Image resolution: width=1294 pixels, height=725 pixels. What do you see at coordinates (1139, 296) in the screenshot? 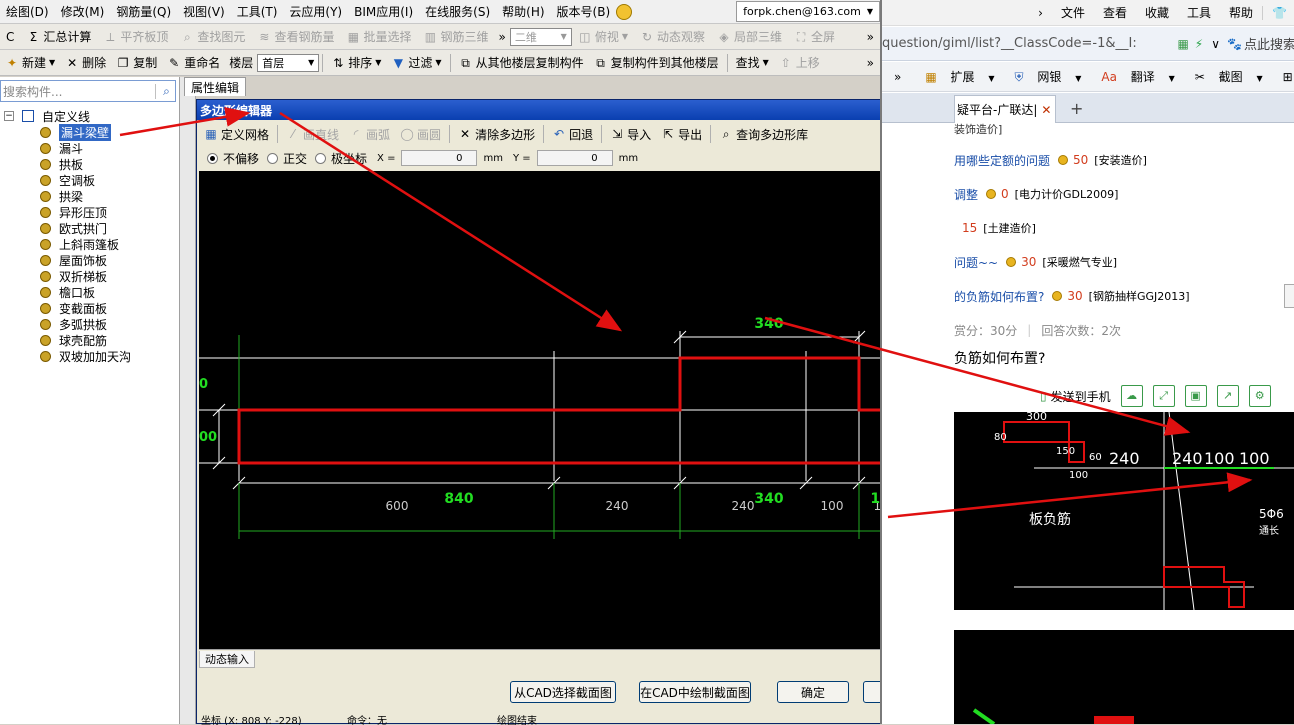
I see `question-tag: [钢筋抽样GGJ2013]` at bounding box center [1139, 296].